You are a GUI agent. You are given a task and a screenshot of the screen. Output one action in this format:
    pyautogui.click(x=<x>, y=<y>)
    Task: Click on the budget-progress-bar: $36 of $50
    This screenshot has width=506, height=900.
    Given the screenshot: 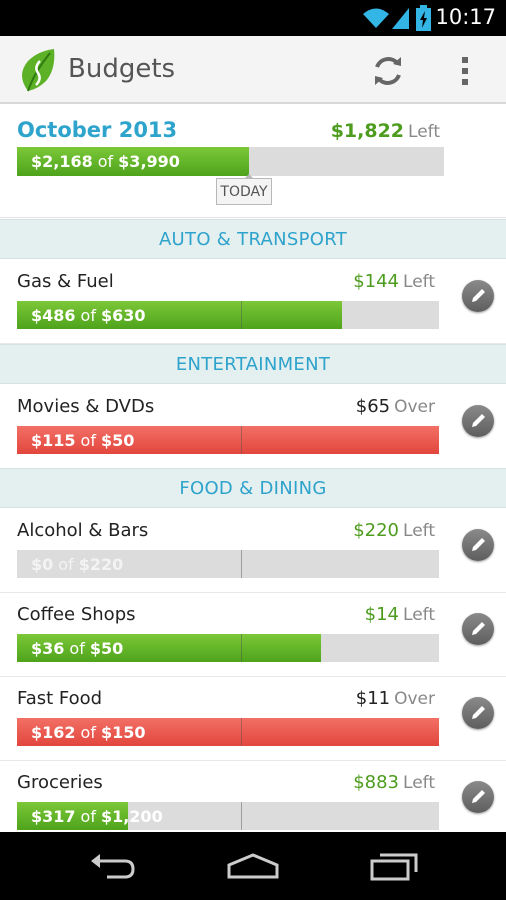 What is the action you would take?
    pyautogui.click(x=228, y=648)
    